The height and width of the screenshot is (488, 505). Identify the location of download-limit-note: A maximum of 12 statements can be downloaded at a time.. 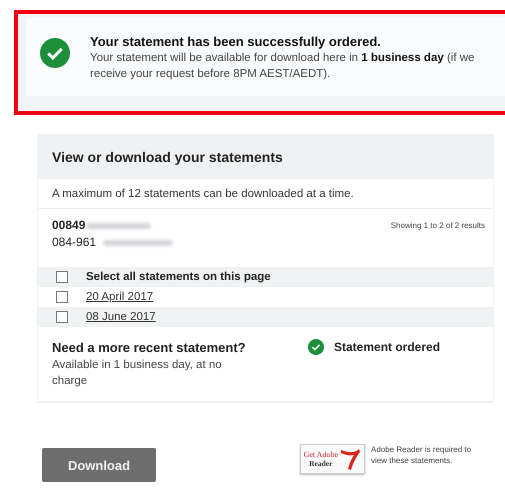
(265, 194).